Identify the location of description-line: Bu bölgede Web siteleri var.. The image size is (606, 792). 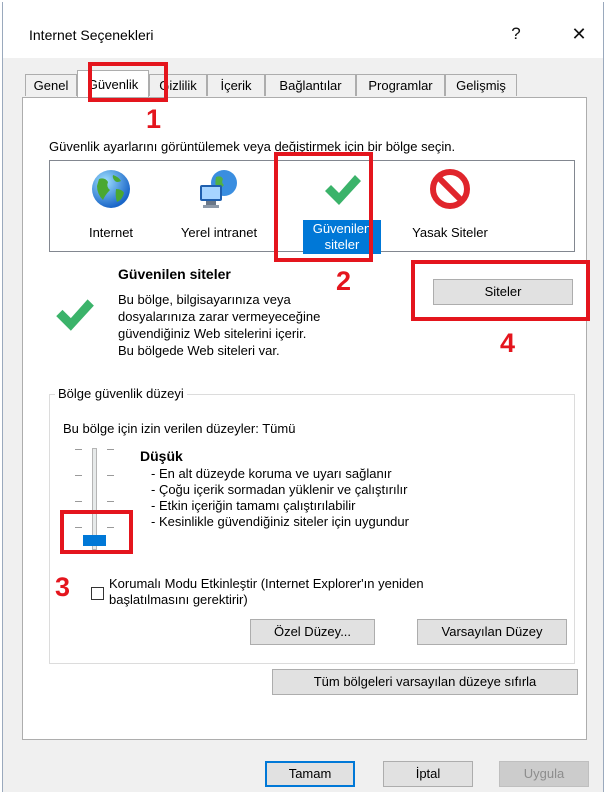
(199, 350).